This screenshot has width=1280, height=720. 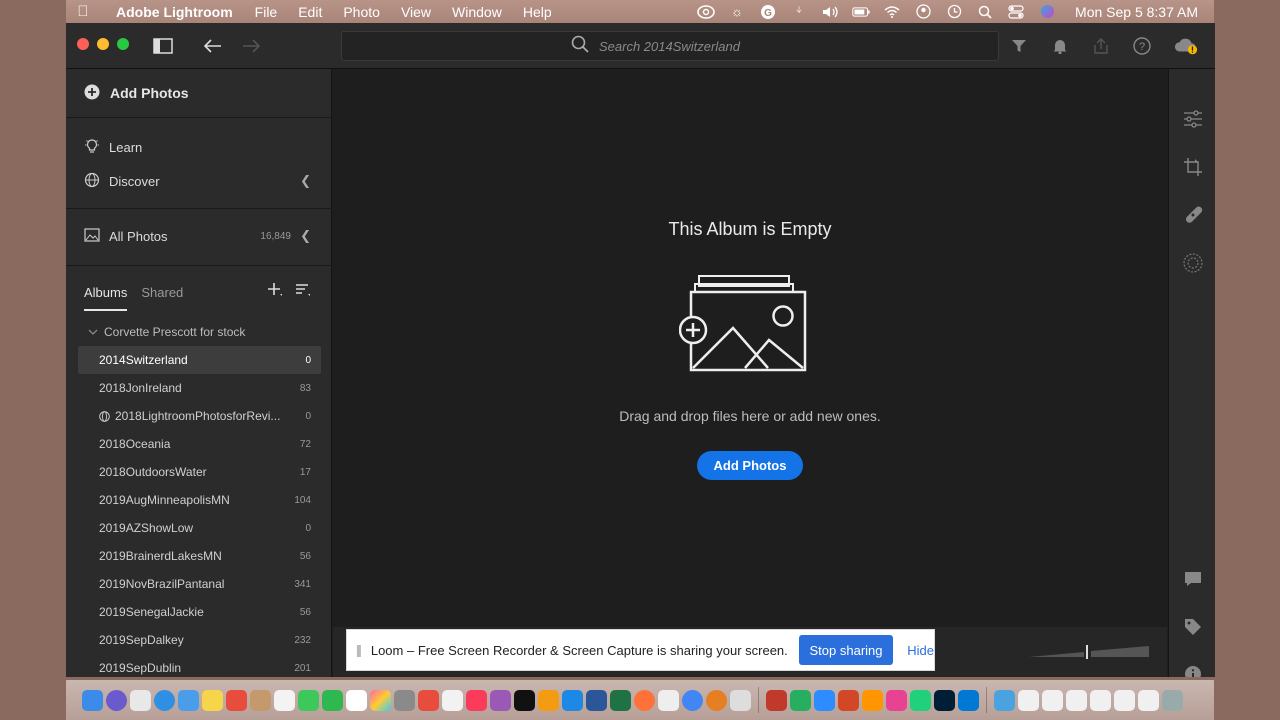 What do you see at coordinates (684, 46) in the screenshot?
I see `search-input` at bounding box center [684, 46].